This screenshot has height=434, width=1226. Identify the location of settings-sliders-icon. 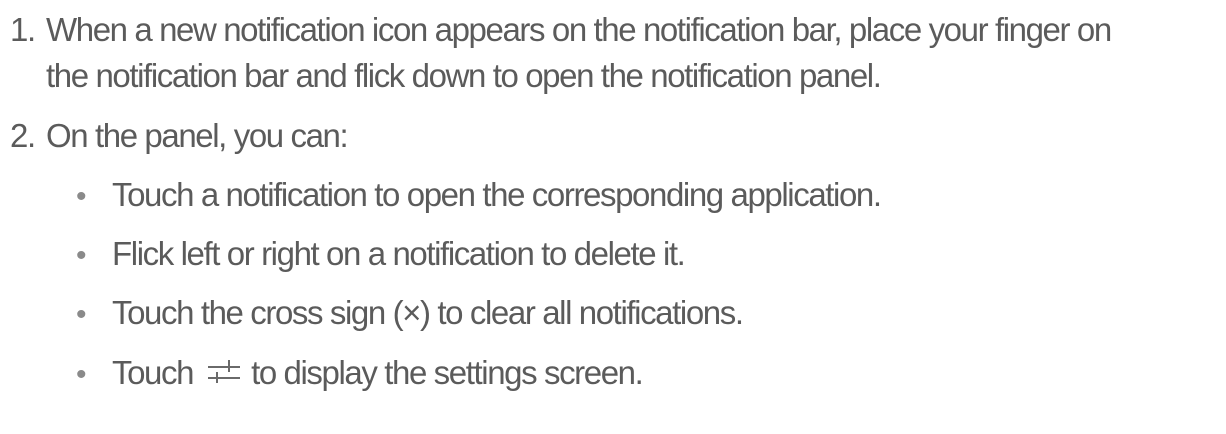
(224, 373).